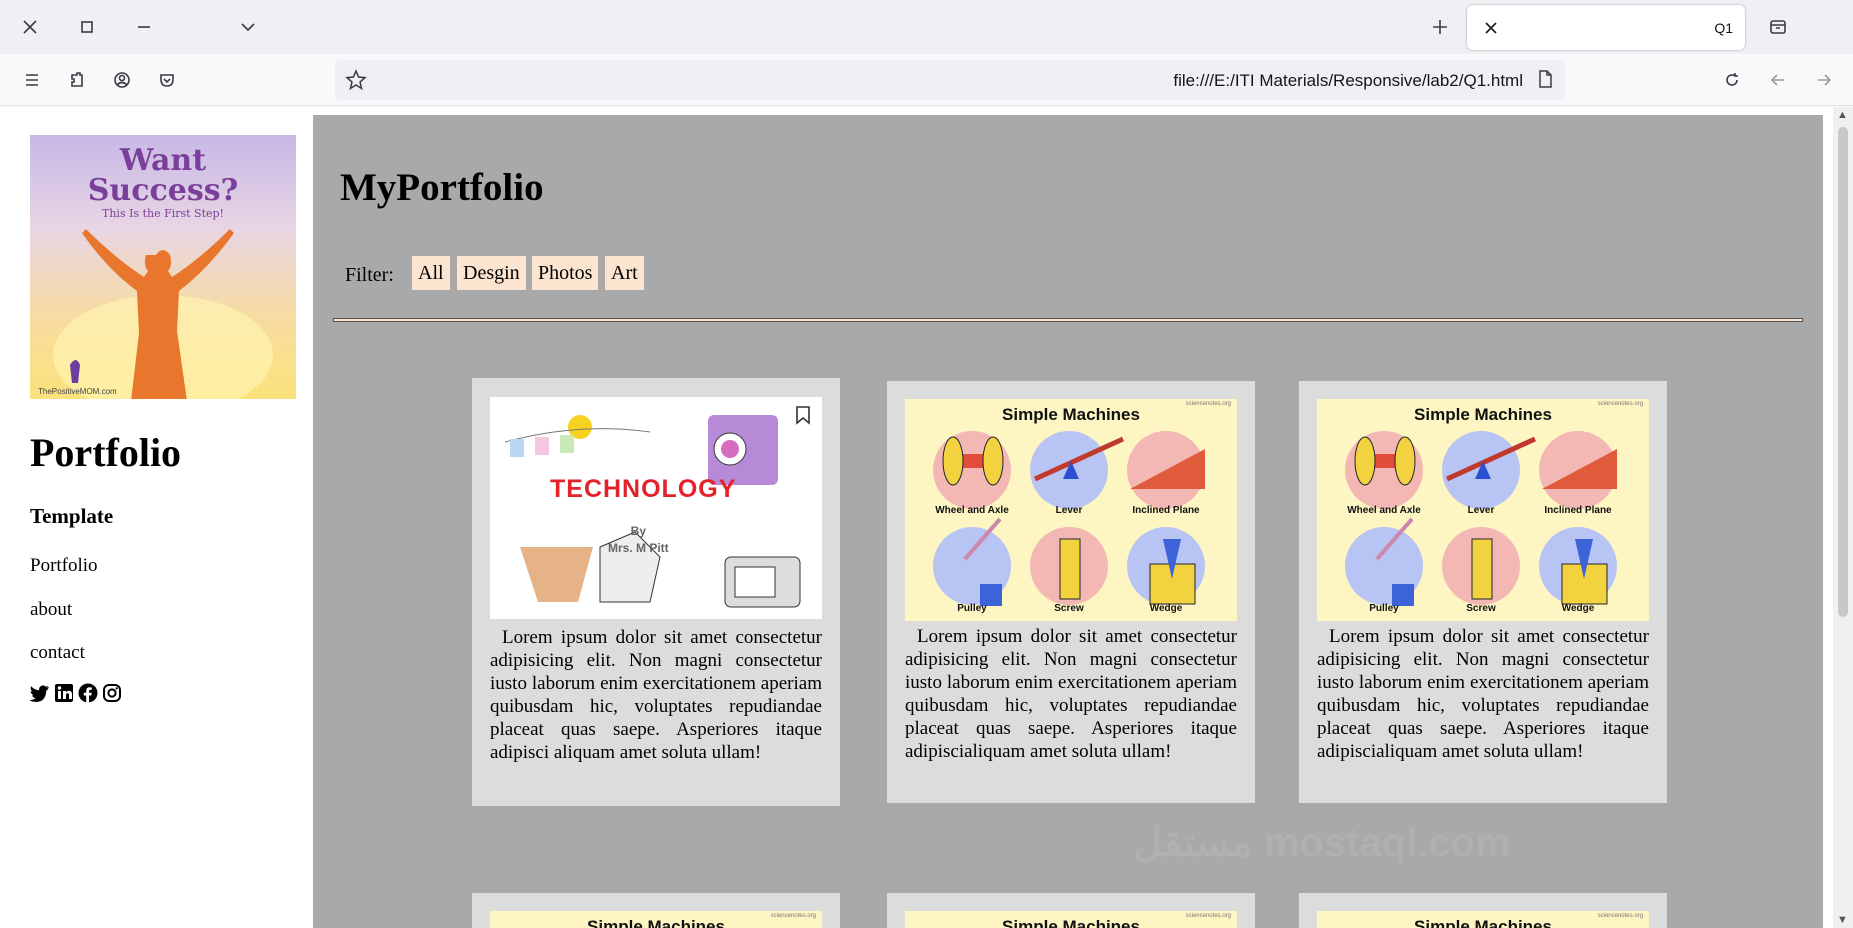 This screenshot has width=1853, height=928. I want to click on card-image-technology: TECHNOLOGY By Mrs. M Pitt, so click(656, 508).